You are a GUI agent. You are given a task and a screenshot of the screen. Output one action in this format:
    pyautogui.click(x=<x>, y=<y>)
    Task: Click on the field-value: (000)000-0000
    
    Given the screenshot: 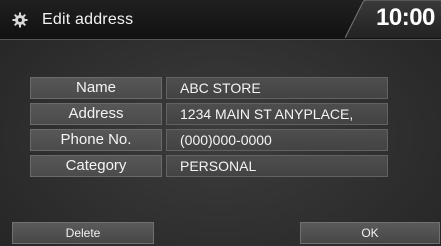 What is the action you would take?
    pyautogui.click(x=226, y=140)
    